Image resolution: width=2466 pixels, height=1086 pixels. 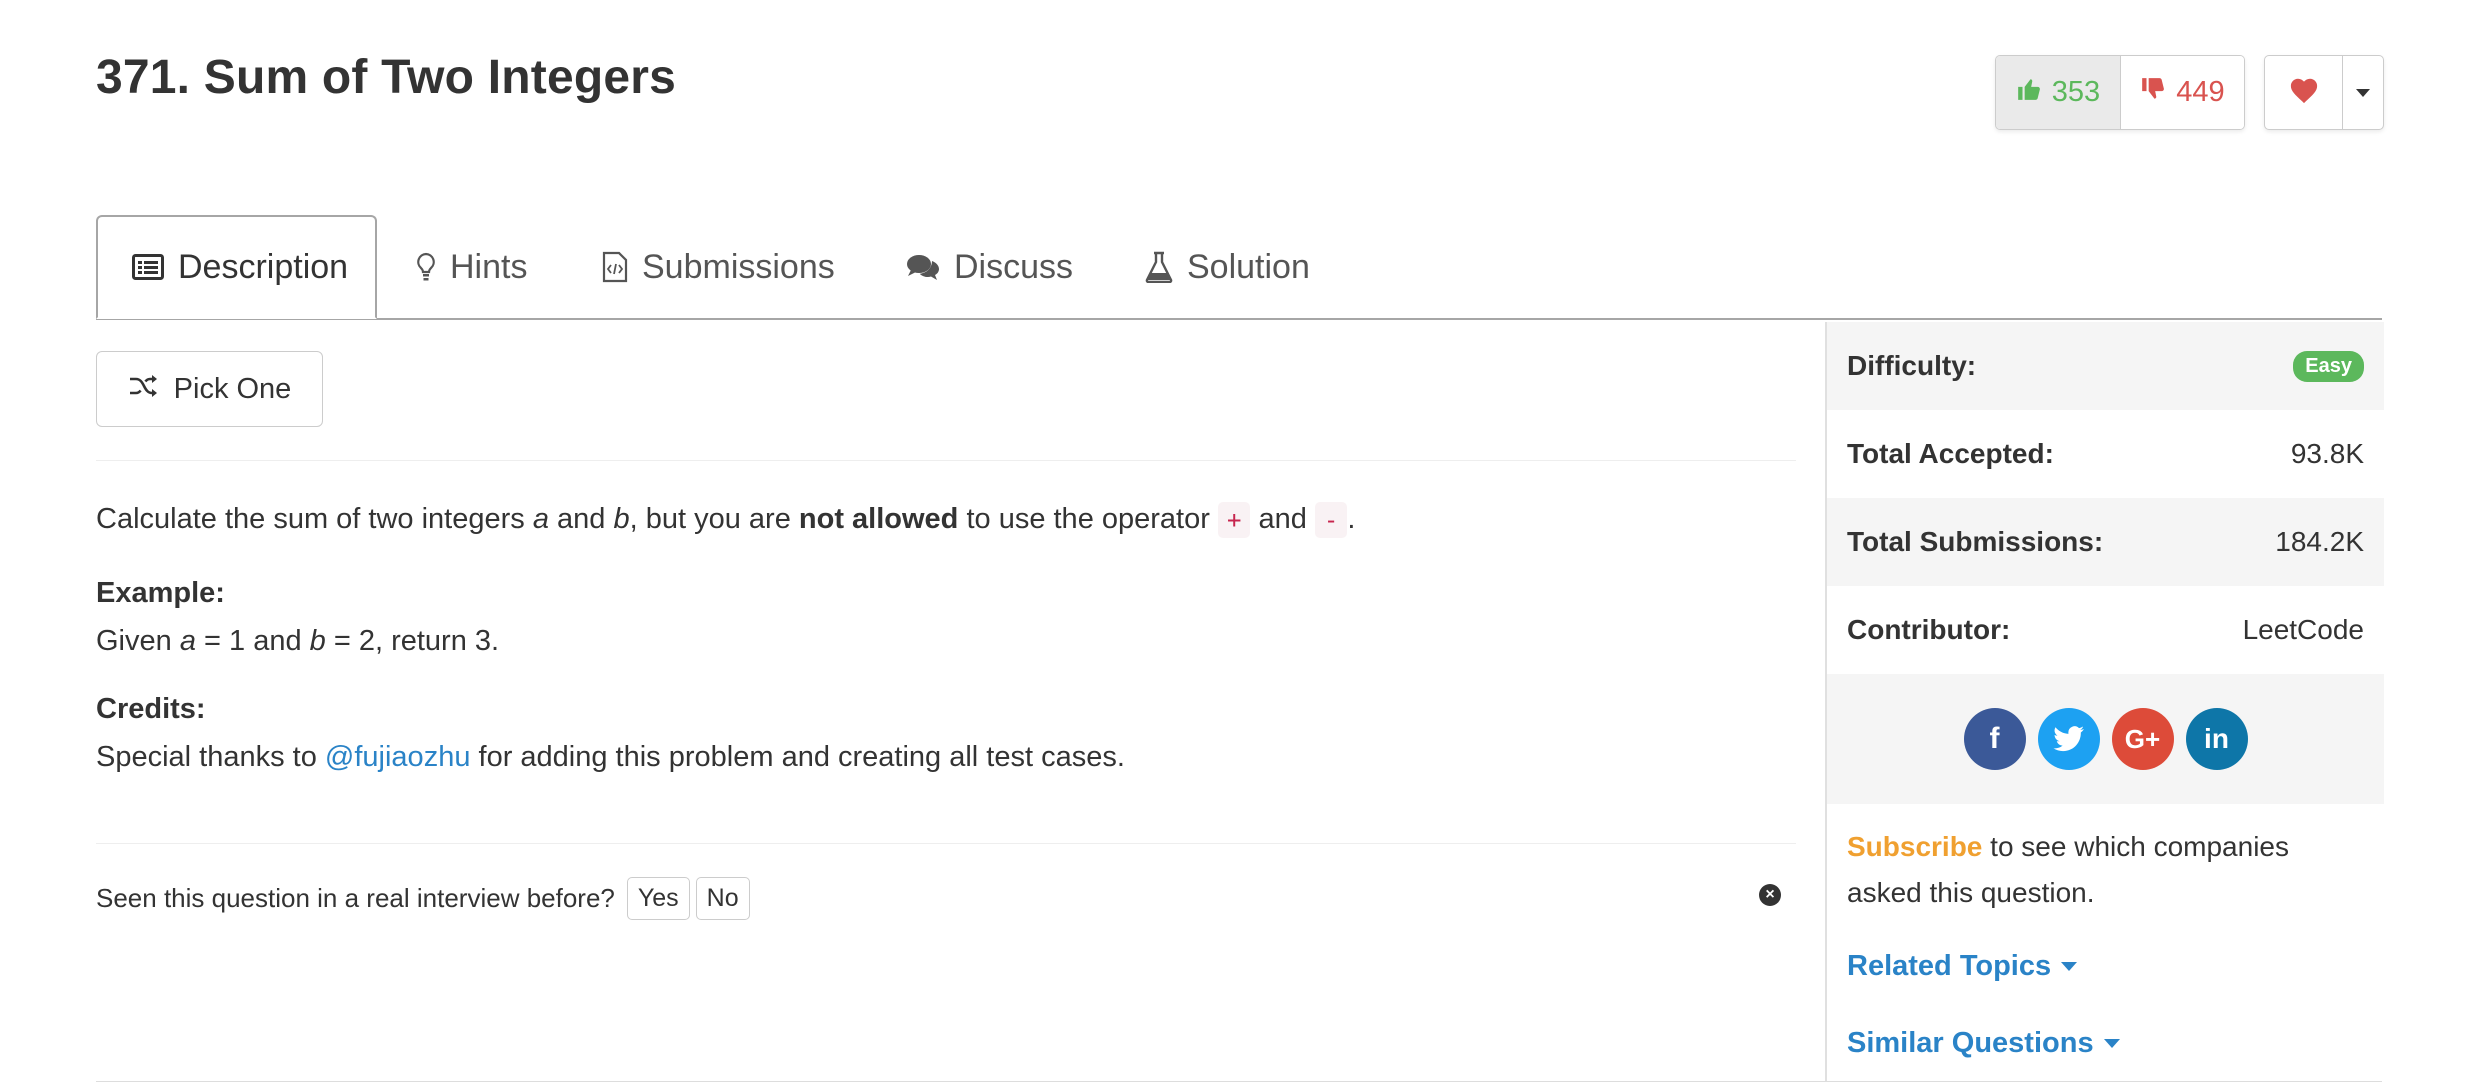 I want to click on example-part: Given, so click(x=138, y=641).